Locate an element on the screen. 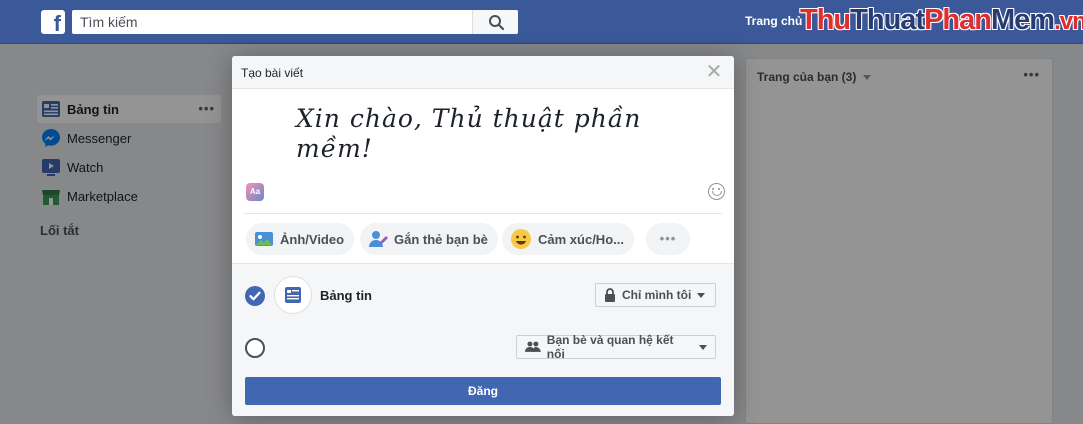 This screenshot has width=1083, height=424. search-icon is located at coordinates (497, 23).